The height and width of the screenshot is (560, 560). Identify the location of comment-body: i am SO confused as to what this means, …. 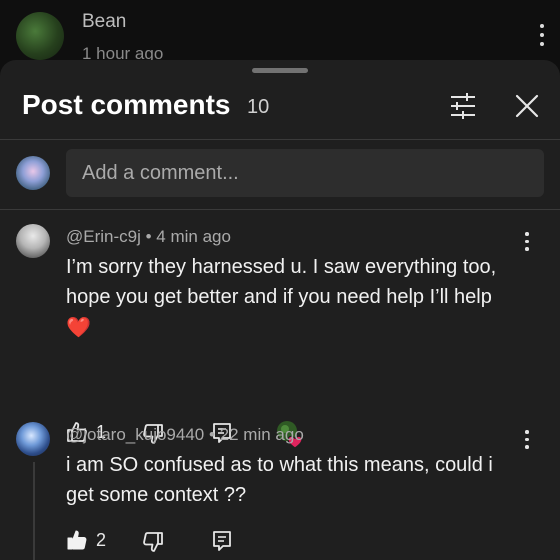
(279, 480).